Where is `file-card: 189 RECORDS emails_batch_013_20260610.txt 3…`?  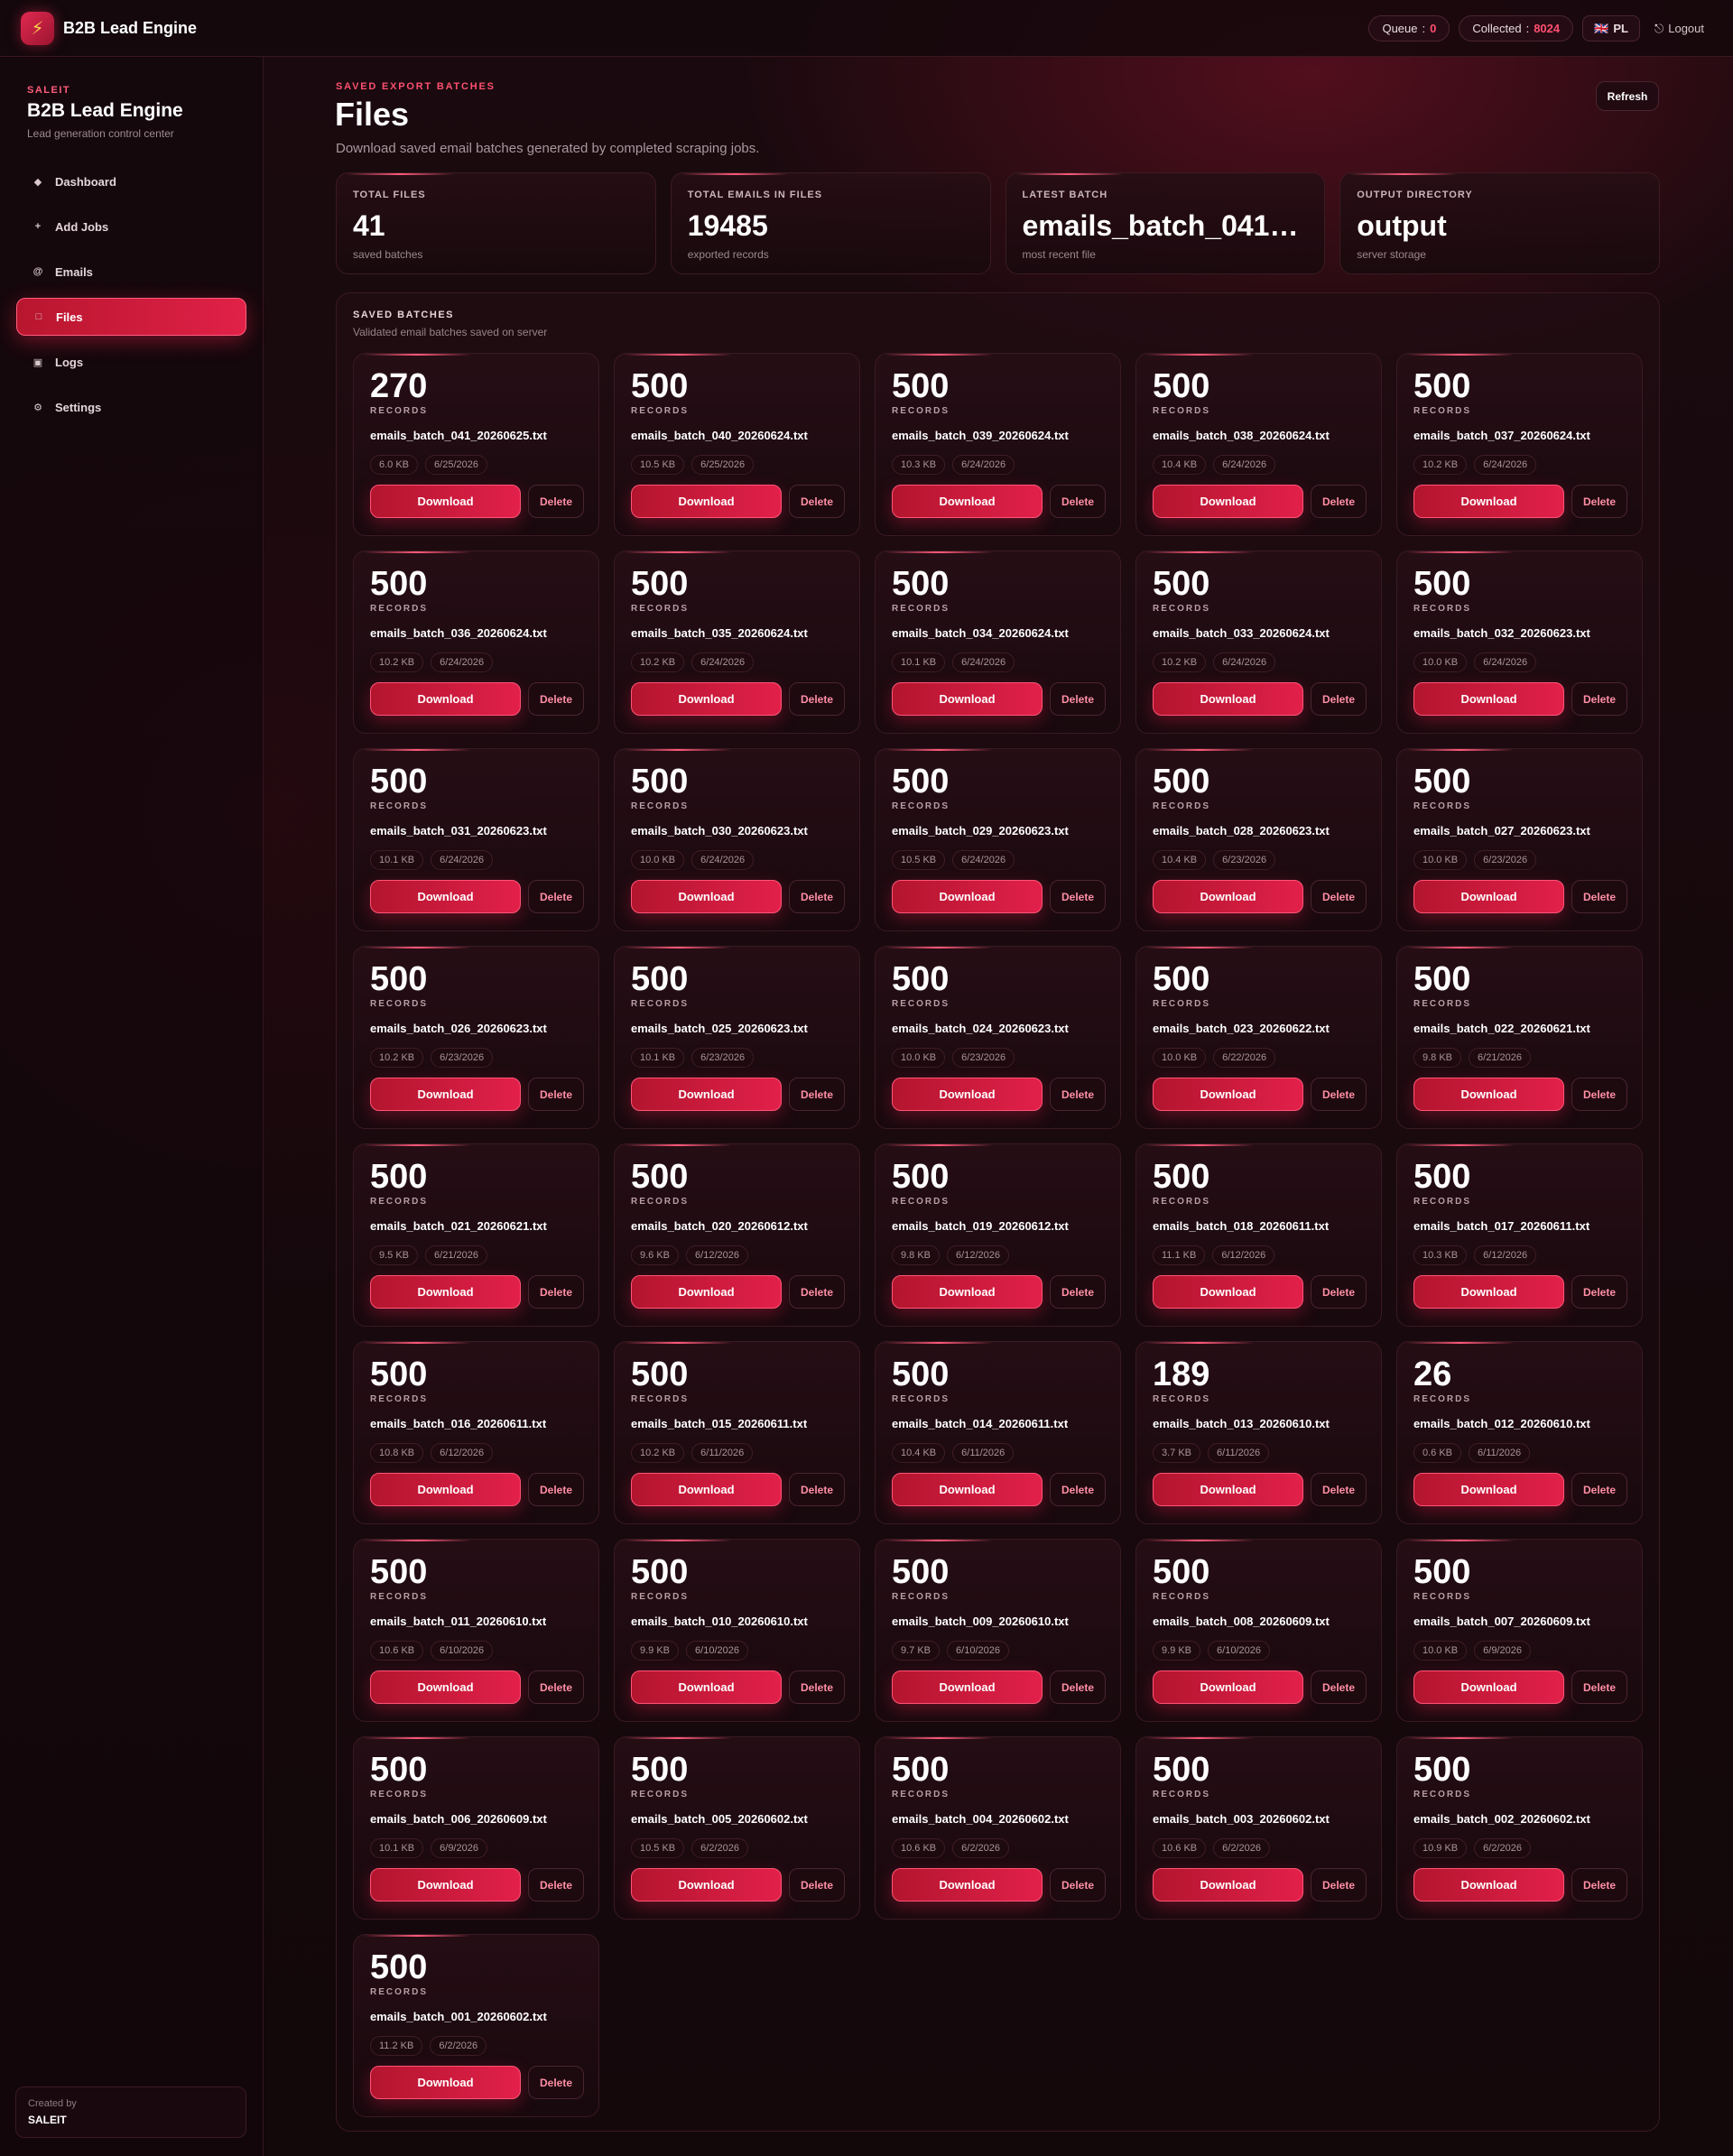
file-card: 189 RECORDS emails_batch_013_20260610.txt 3… is located at coordinates (1258, 1432).